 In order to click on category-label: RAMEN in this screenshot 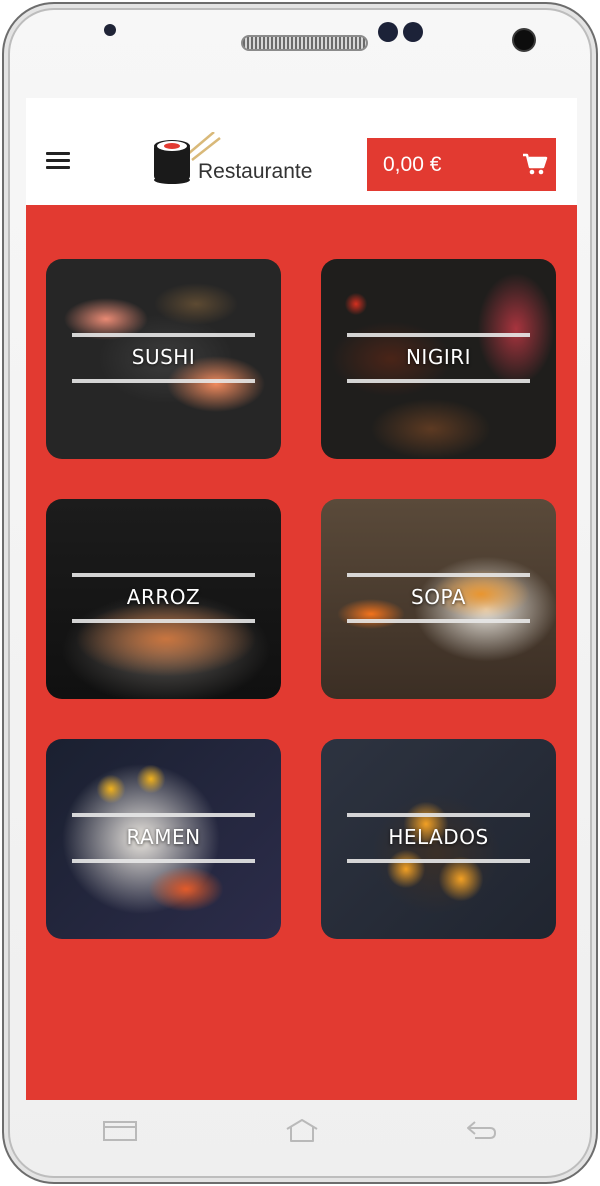, I will do `click(163, 837)`.